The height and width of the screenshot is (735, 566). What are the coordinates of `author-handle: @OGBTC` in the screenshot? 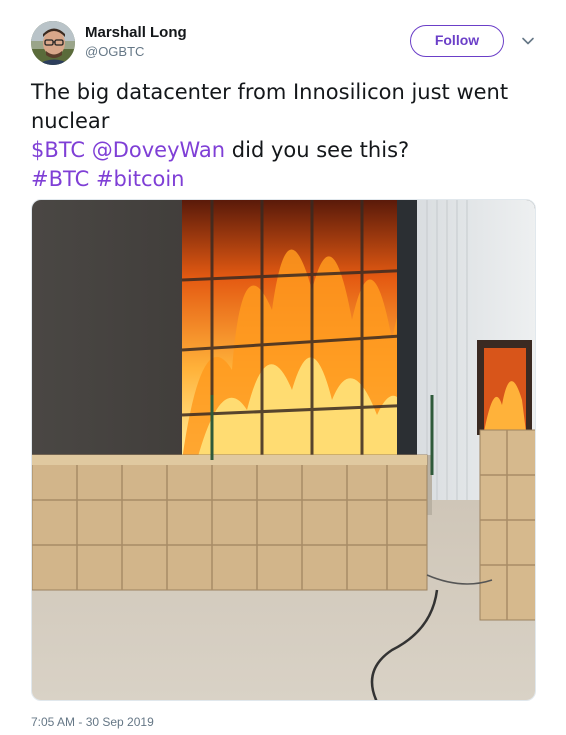 It's located at (114, 51).